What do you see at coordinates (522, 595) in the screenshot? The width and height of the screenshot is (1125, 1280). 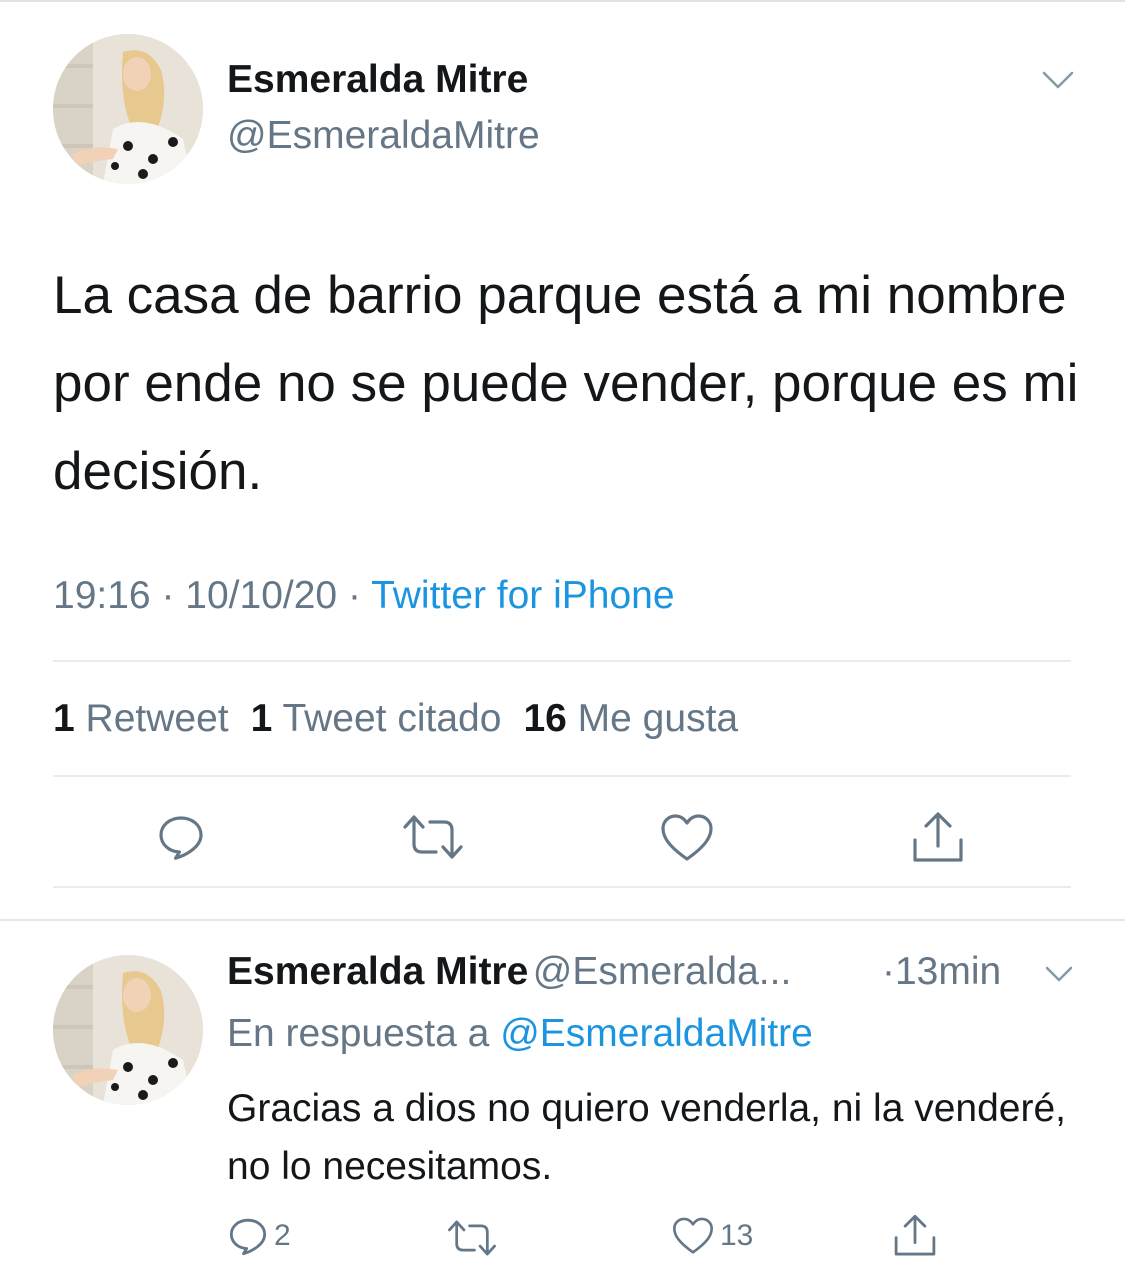 I see `tweet-source-link: Twitter for iPhone` at bounding box center [522, 595].